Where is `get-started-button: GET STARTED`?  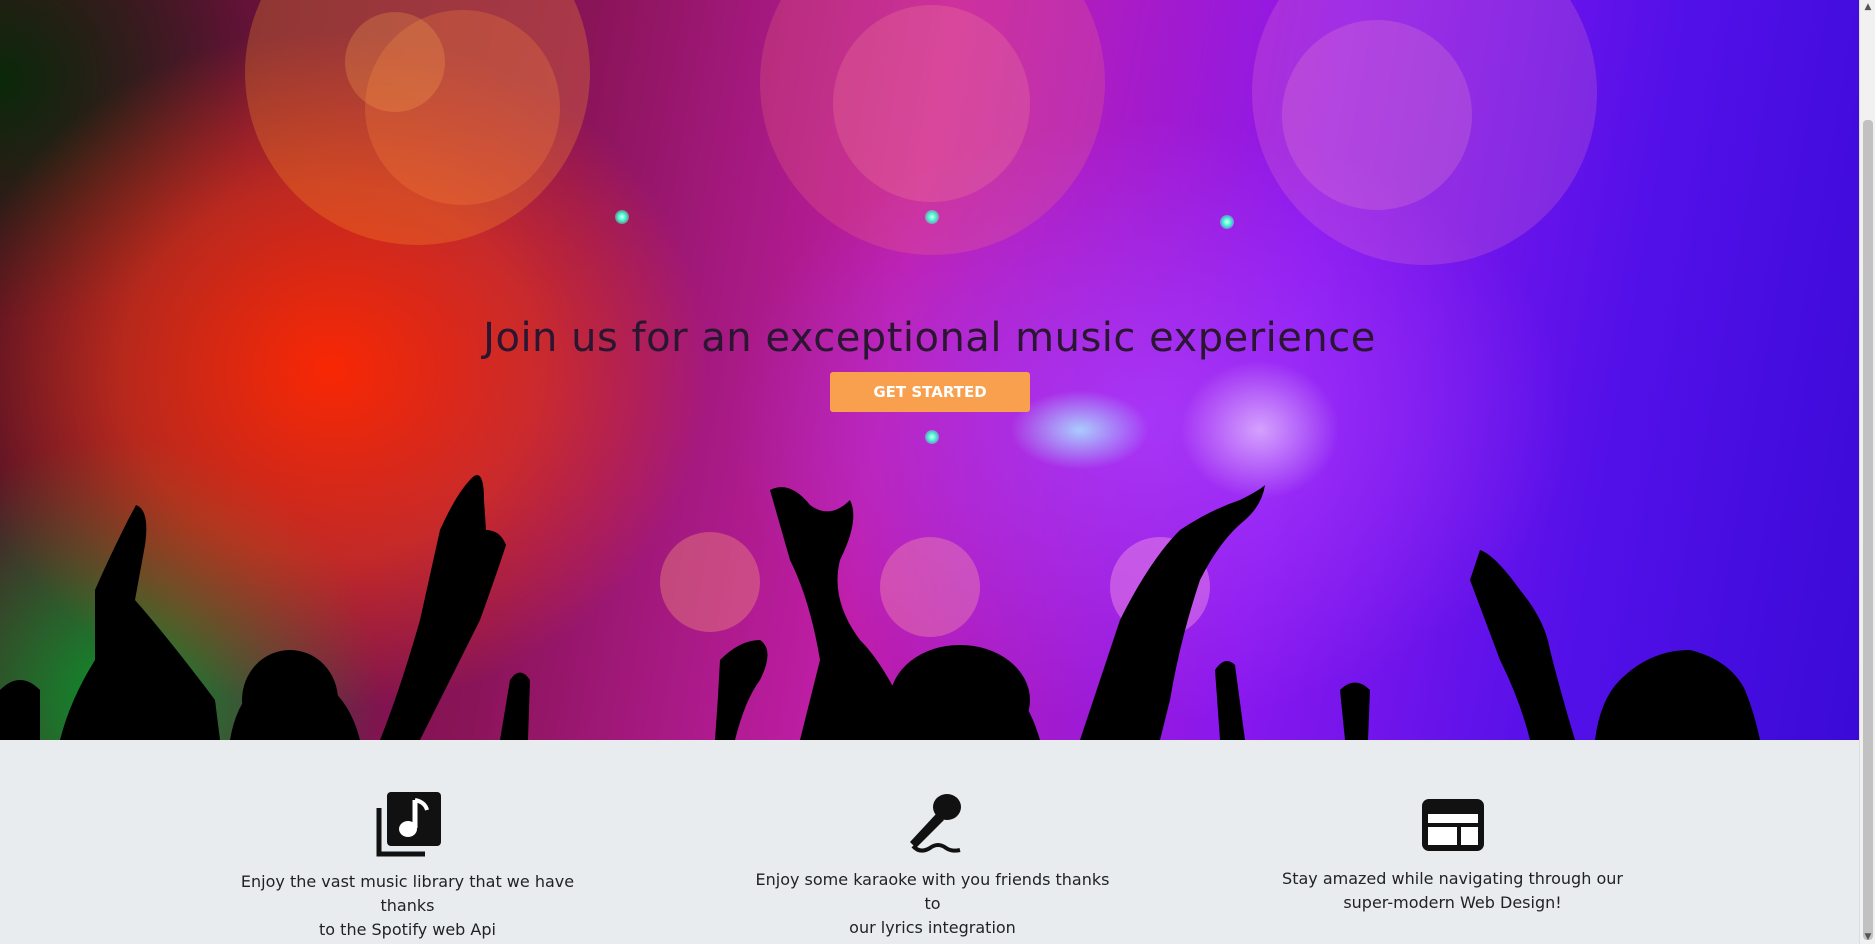 get-started-button: GET STARTED is located at coordinates (930, 392).